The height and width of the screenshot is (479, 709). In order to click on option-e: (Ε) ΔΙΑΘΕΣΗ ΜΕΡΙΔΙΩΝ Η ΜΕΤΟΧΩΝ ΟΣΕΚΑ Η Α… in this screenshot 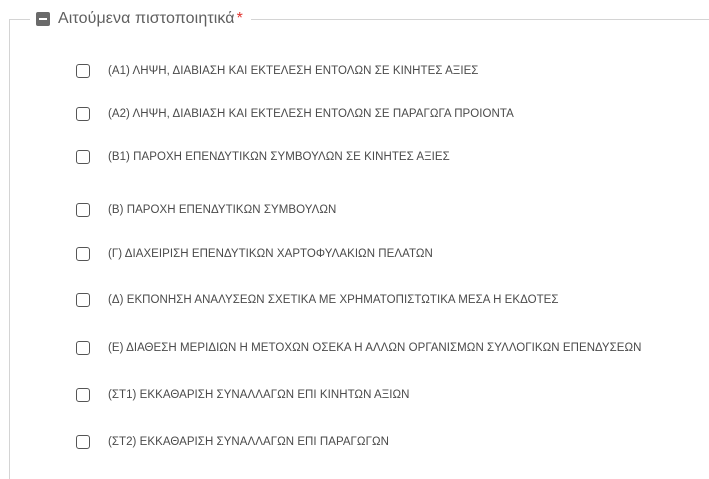, I will do `click(359, 348)`.